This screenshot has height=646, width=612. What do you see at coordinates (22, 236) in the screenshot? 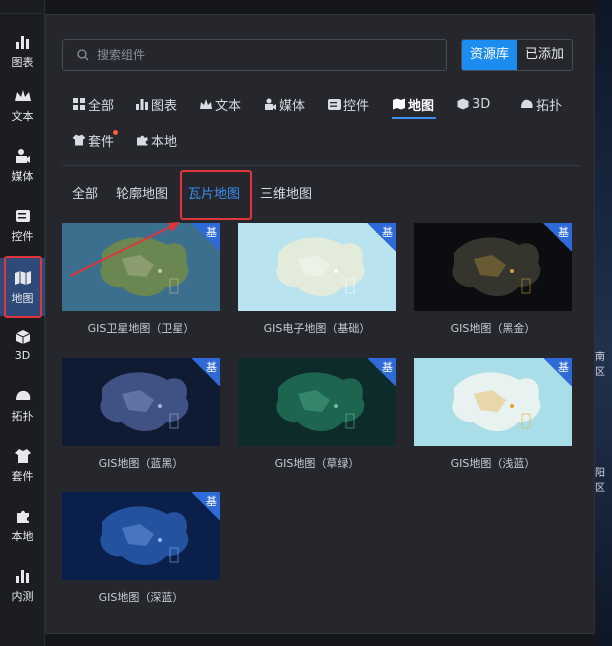
I see `rail-item-label: 控件` at bounding box center [22, 236].